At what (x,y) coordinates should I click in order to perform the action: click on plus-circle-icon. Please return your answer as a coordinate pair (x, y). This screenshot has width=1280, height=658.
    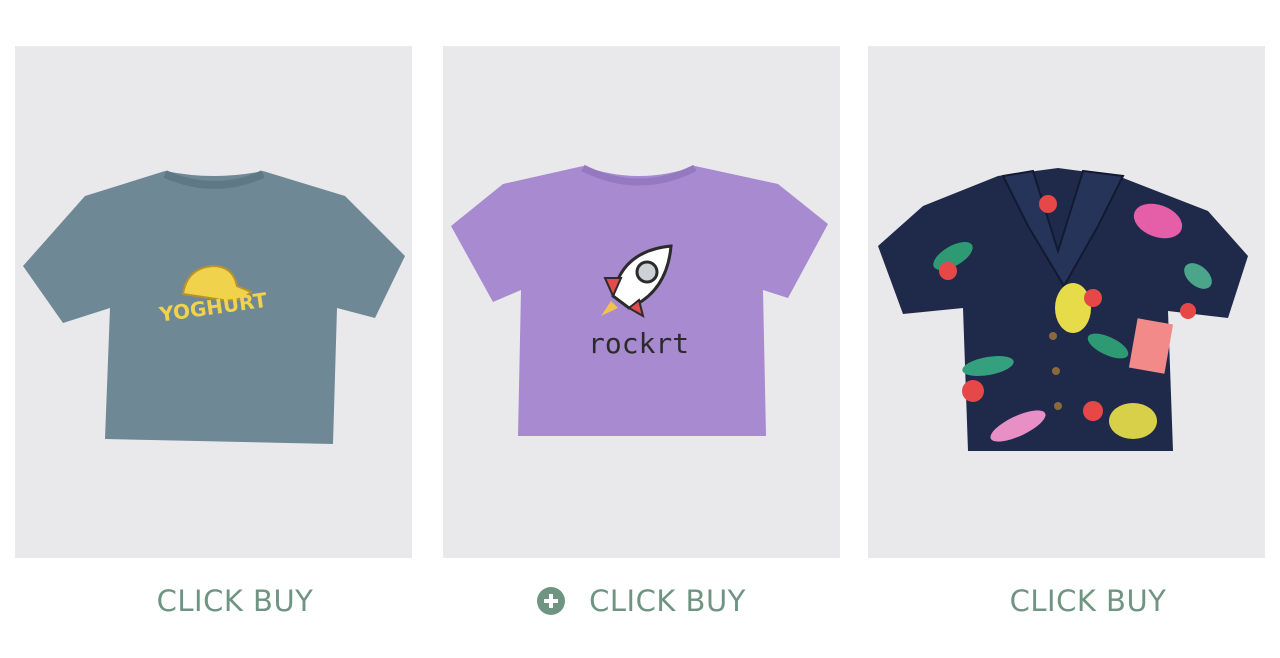
    Looking at the image, I should click on (551, 601).